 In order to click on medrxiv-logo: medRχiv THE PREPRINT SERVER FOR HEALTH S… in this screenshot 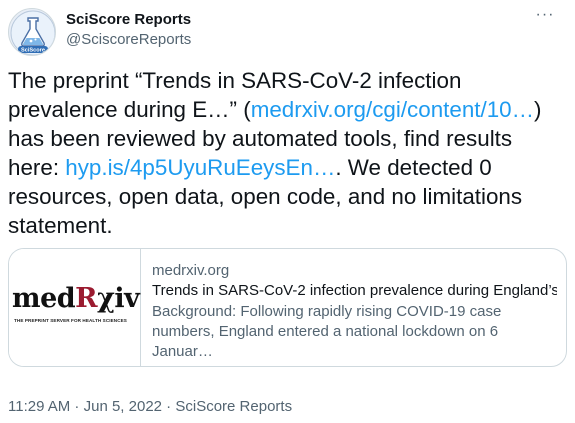, I will do `click(75, 307)`.